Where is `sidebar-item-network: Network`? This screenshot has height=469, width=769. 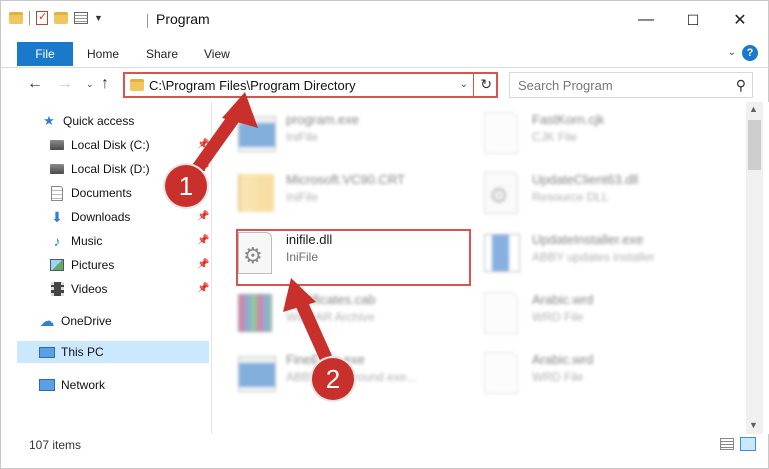 sidebar-item-network: Network is located at coordinates (125, 385).